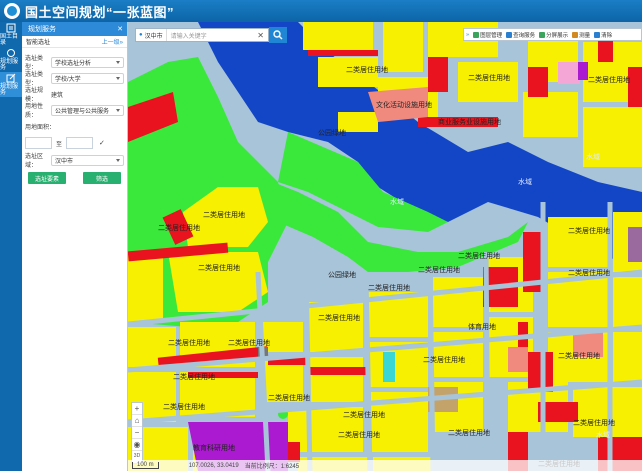 This screenshot has width=642, height=471. What do you see at coordinates (467, 35) in the screenshot?
I see `expand-icon: »` at bounding box center [467, 35].